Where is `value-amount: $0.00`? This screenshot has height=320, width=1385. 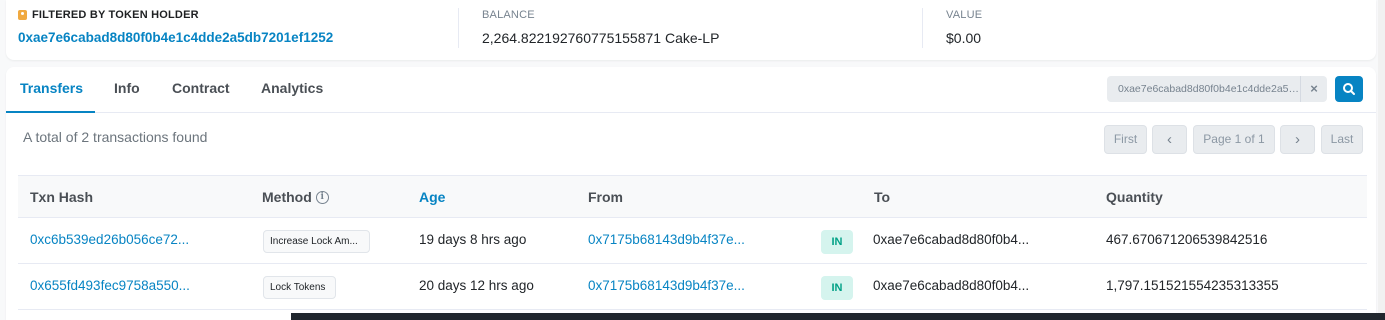 value-amount: $0.00 is located at coordinates (964, 38).